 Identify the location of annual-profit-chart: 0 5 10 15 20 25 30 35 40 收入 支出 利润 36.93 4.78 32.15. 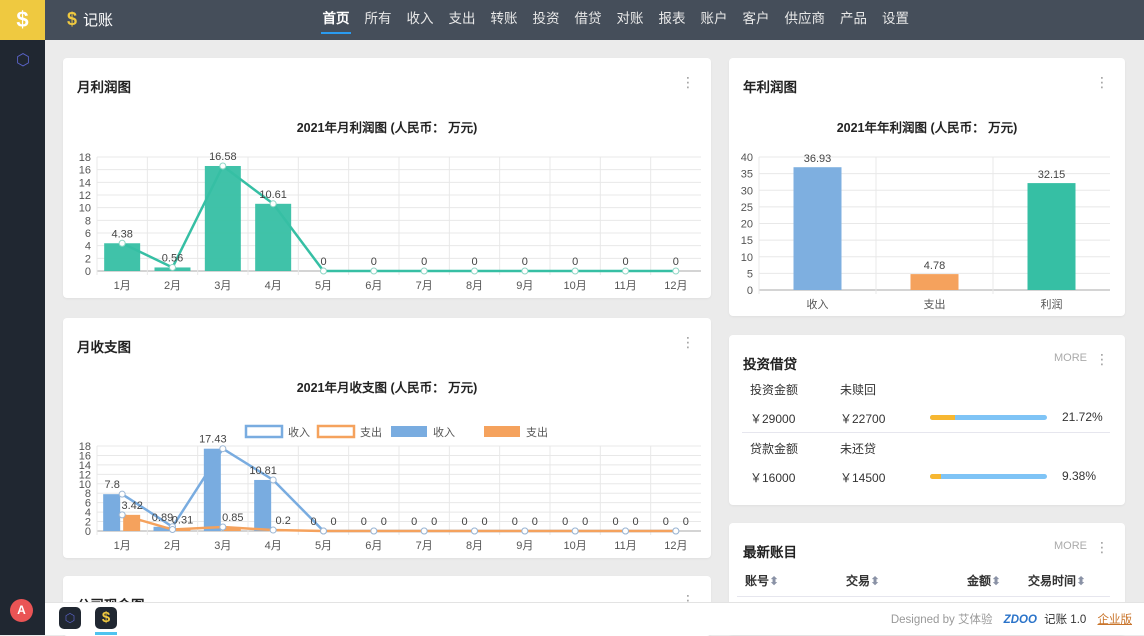
(925, 231).